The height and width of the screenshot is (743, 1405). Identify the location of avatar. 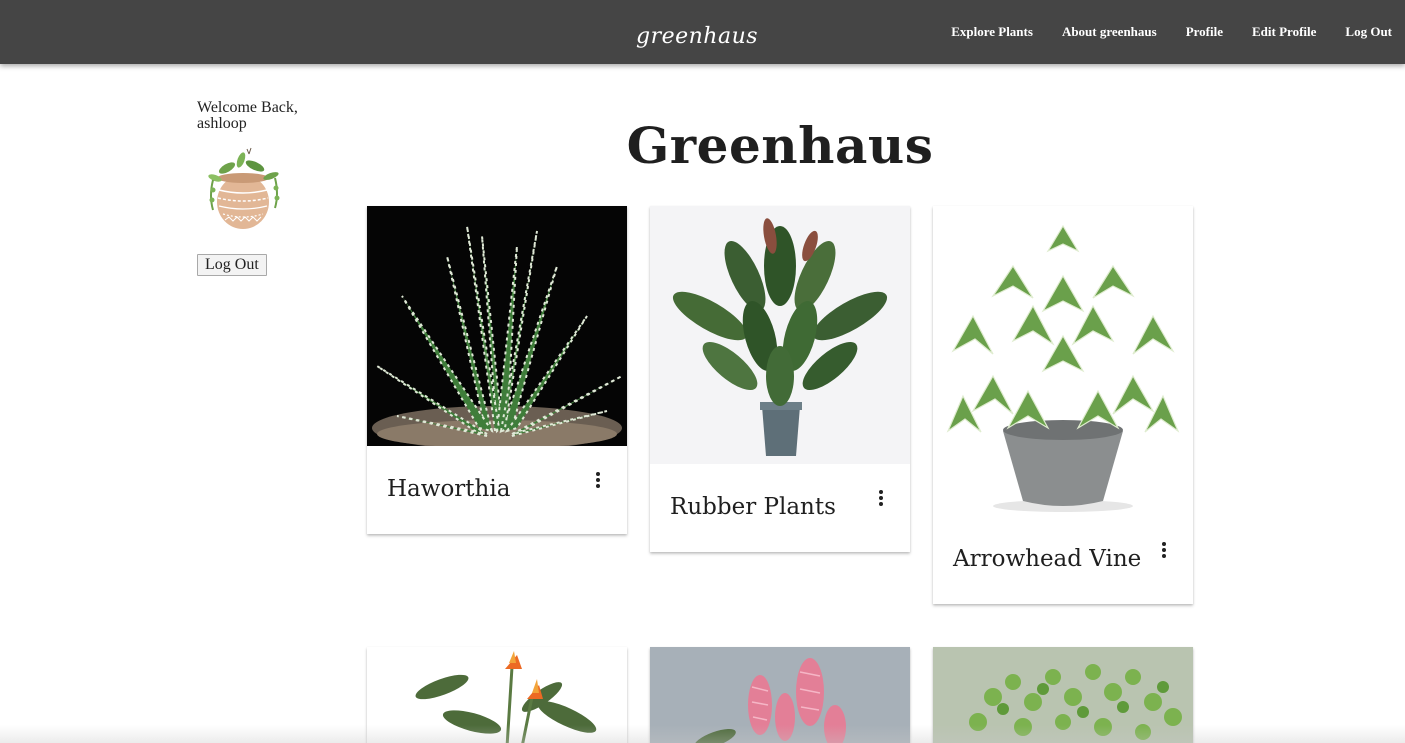
(244, 188).